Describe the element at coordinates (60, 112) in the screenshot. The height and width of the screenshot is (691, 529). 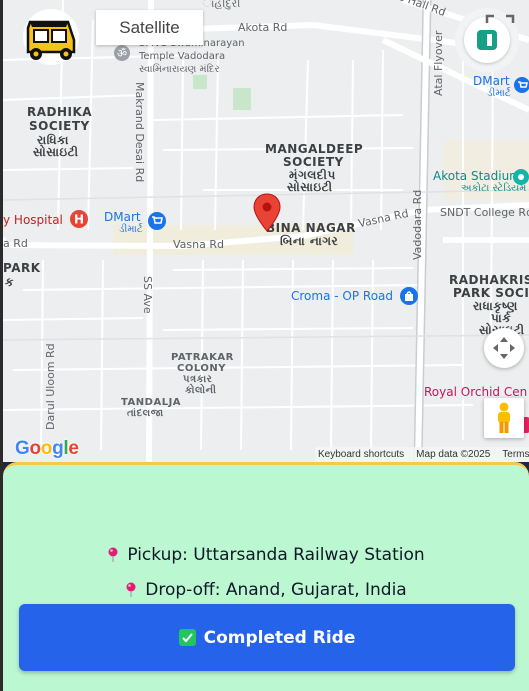
I see `map-label: RADHIKA` at that location.